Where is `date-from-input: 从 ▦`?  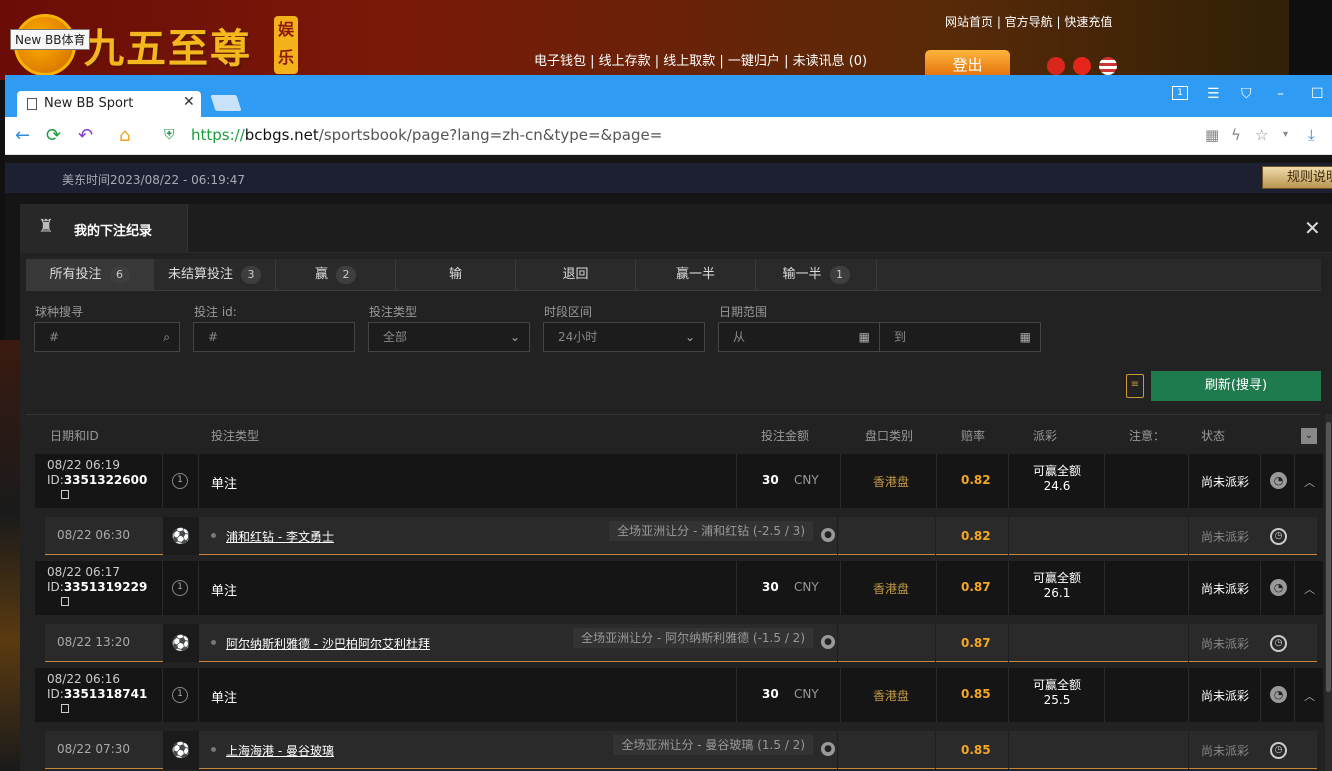 date-from-input: 从 ▦ is located at coordinates (799, 337).